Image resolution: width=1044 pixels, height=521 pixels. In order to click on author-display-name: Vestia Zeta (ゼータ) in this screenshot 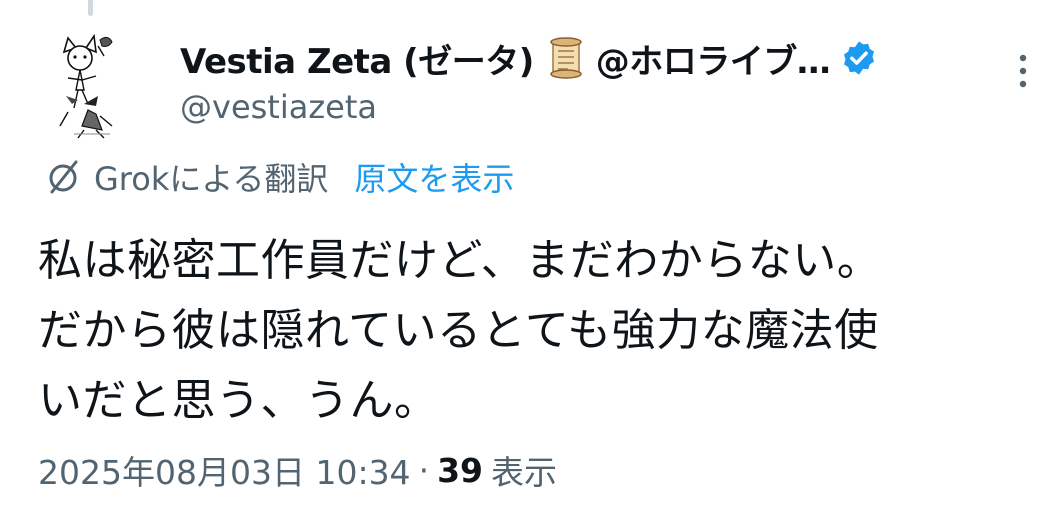, I will do `click(357, 58)`.